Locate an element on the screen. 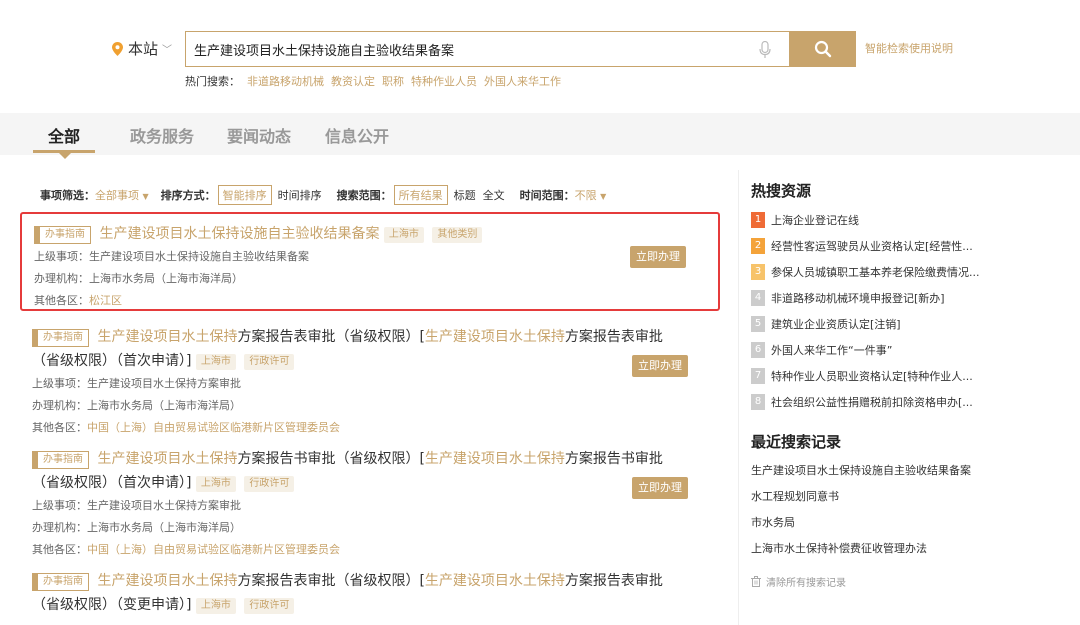  hot-resource-item: 5 建筑业企业资质认定[注销] is located at coordinates (915, 324).